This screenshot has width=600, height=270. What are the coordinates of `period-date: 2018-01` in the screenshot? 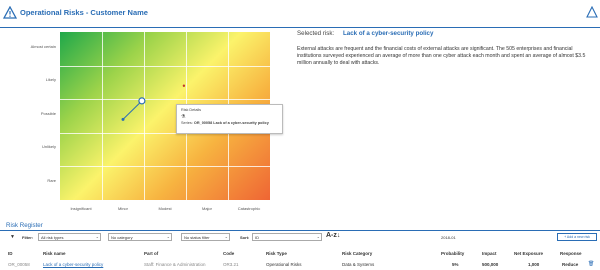 It's located at (448, 237).